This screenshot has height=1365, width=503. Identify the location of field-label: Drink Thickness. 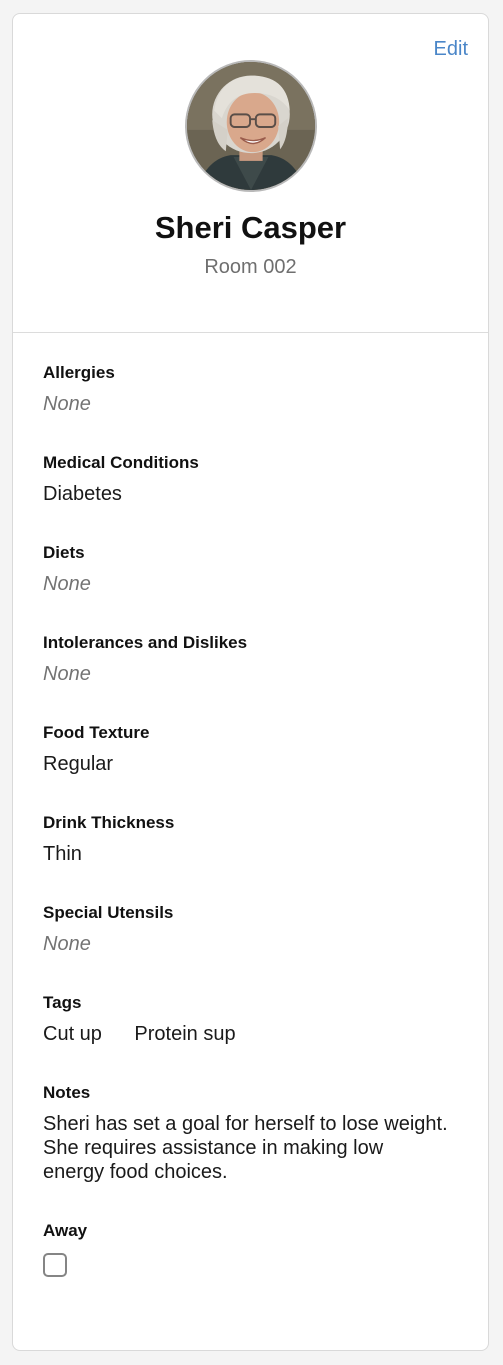
(109, 822).